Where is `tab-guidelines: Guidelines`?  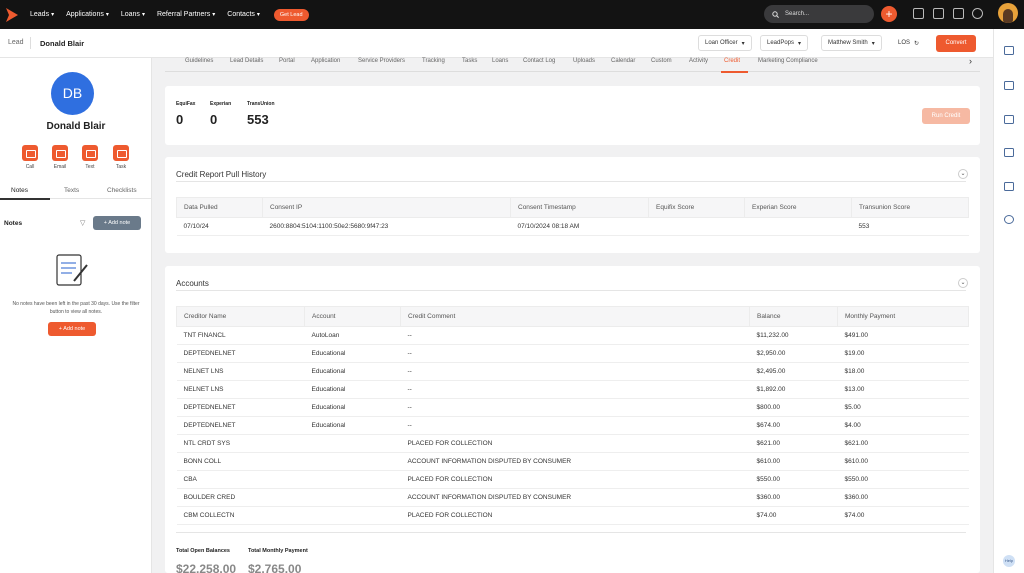 tab-guidelines: Guidelines is located at coordinates (199, 61).